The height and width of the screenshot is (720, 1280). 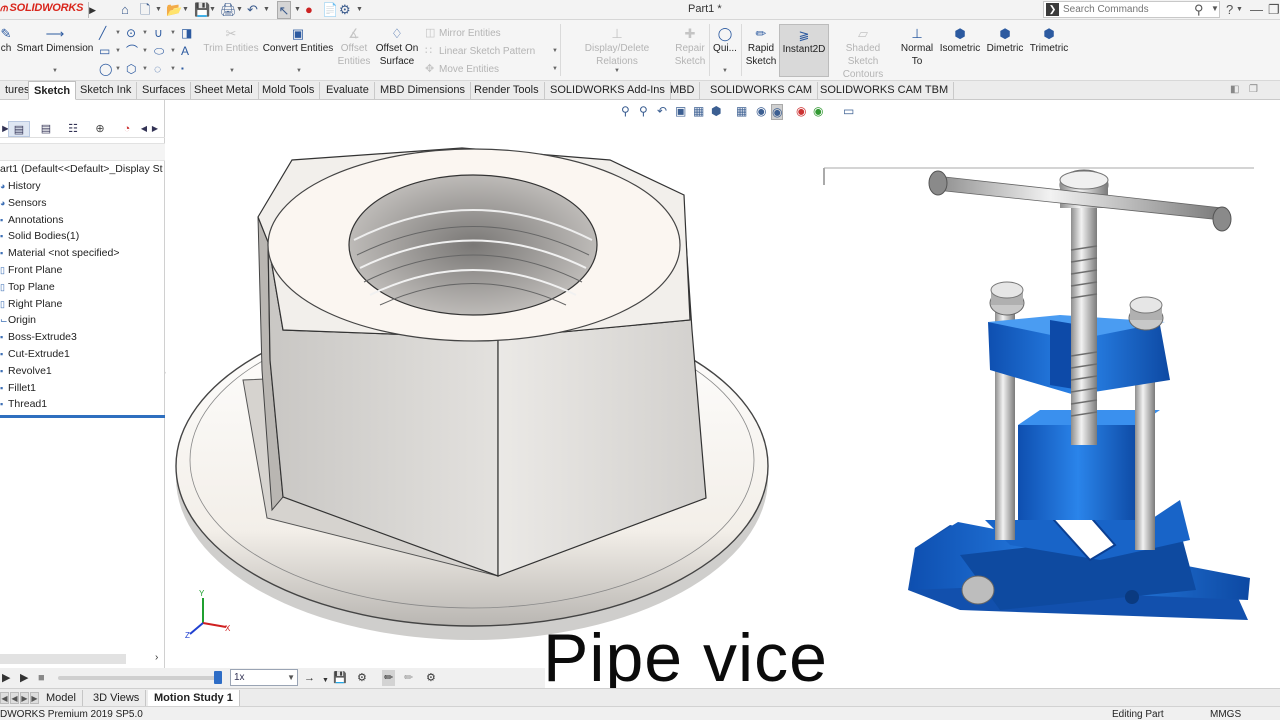 What do you see at coordinates (389, 678) in the screenshot?
I see `autokey-icon: ✏` at bounding box center [389, 678].